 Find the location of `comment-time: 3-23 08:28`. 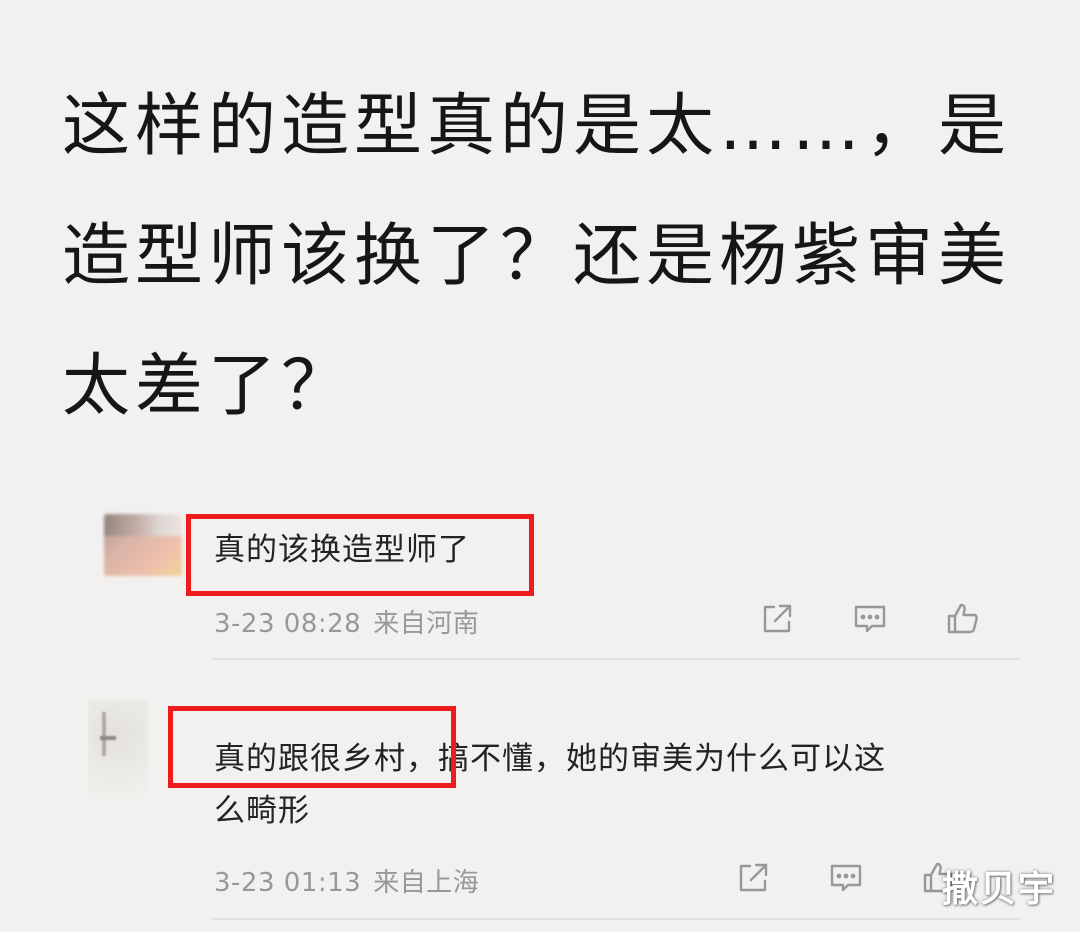

comment-time: 3-23 08:28 is located at coordinates (288, 624).